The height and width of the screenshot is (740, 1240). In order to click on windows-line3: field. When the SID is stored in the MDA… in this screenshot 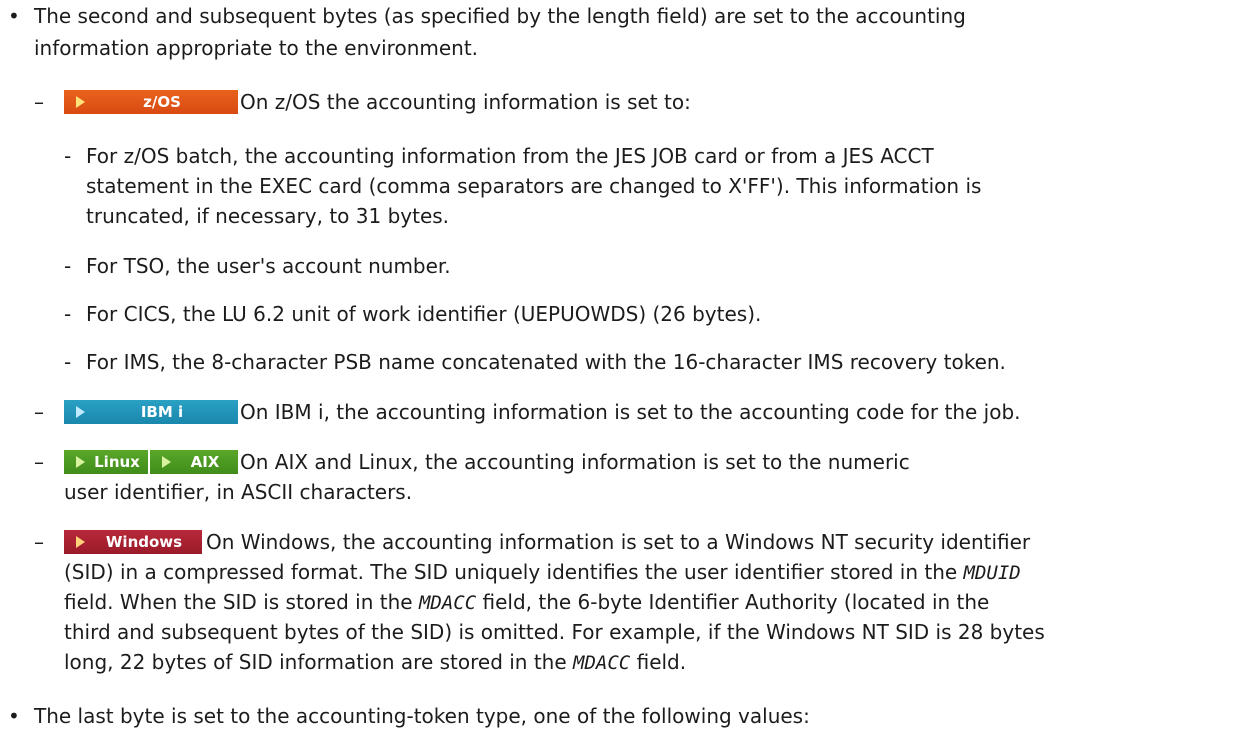, I will do `click(526, 602)`.